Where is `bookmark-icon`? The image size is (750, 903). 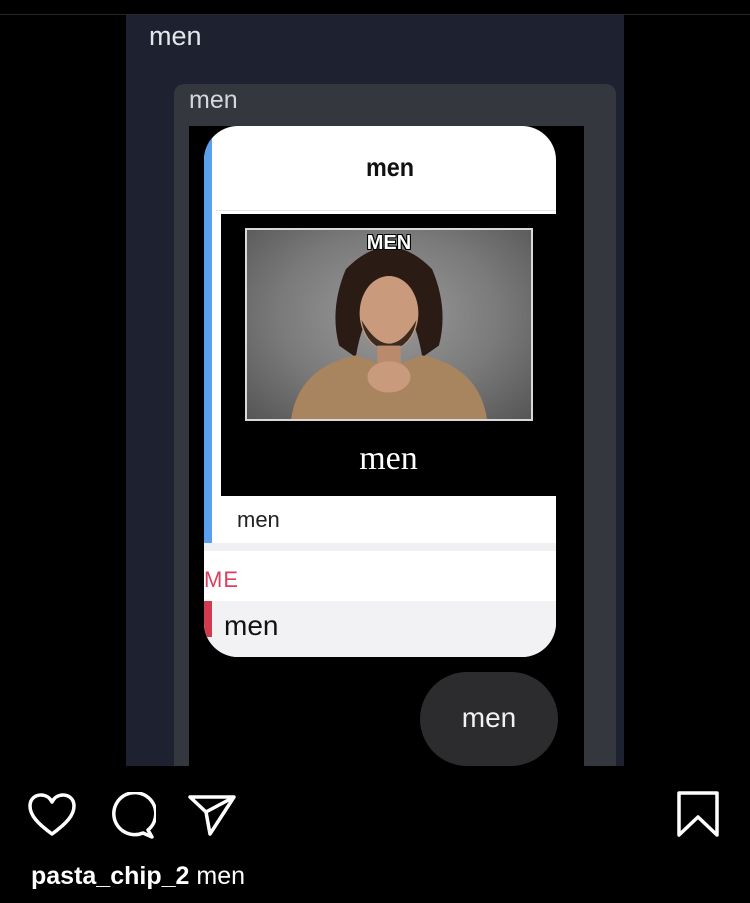
bookmark-icon is located at coordinates (698, 814).